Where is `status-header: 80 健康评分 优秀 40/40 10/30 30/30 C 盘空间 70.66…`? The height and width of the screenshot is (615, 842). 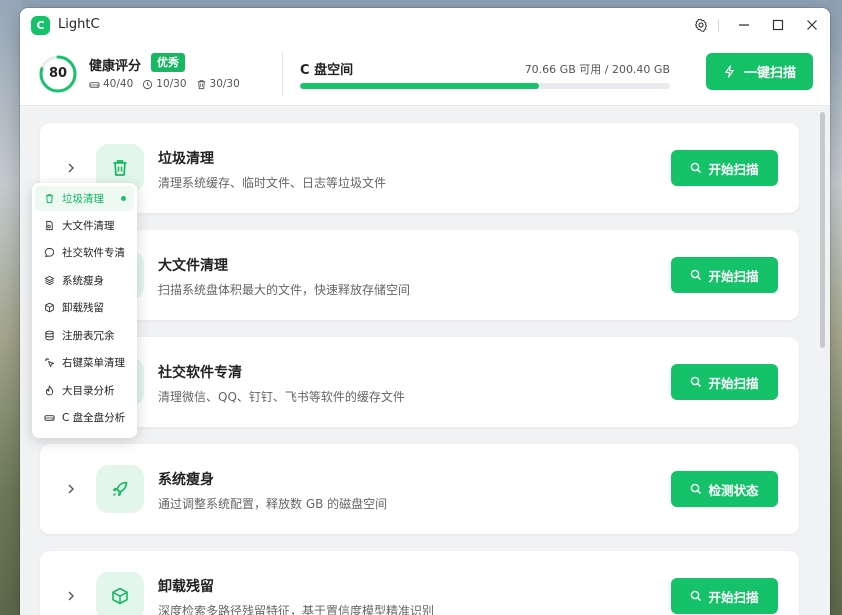 status-header: 80 健康评分 优秀 40/40 10/30 30/30 C 盘空间 70.66… is located at coordinates (425, 74).